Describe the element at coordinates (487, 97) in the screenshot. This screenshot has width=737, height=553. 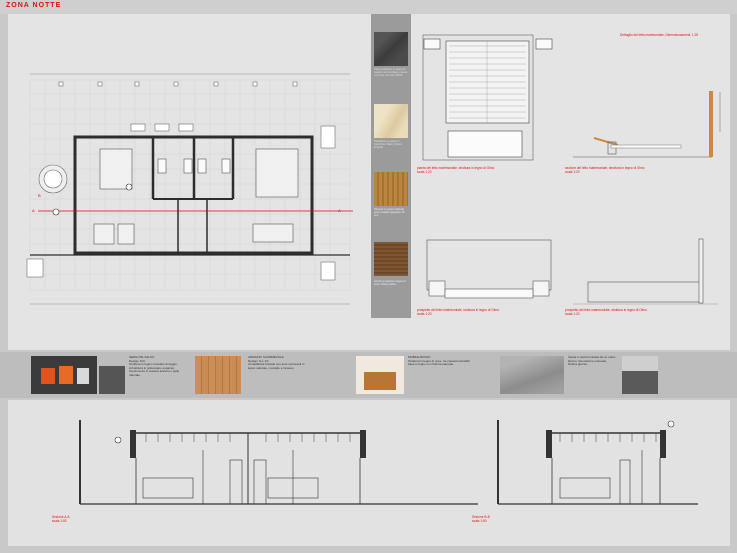
I see `bed-plan-view` at that location.